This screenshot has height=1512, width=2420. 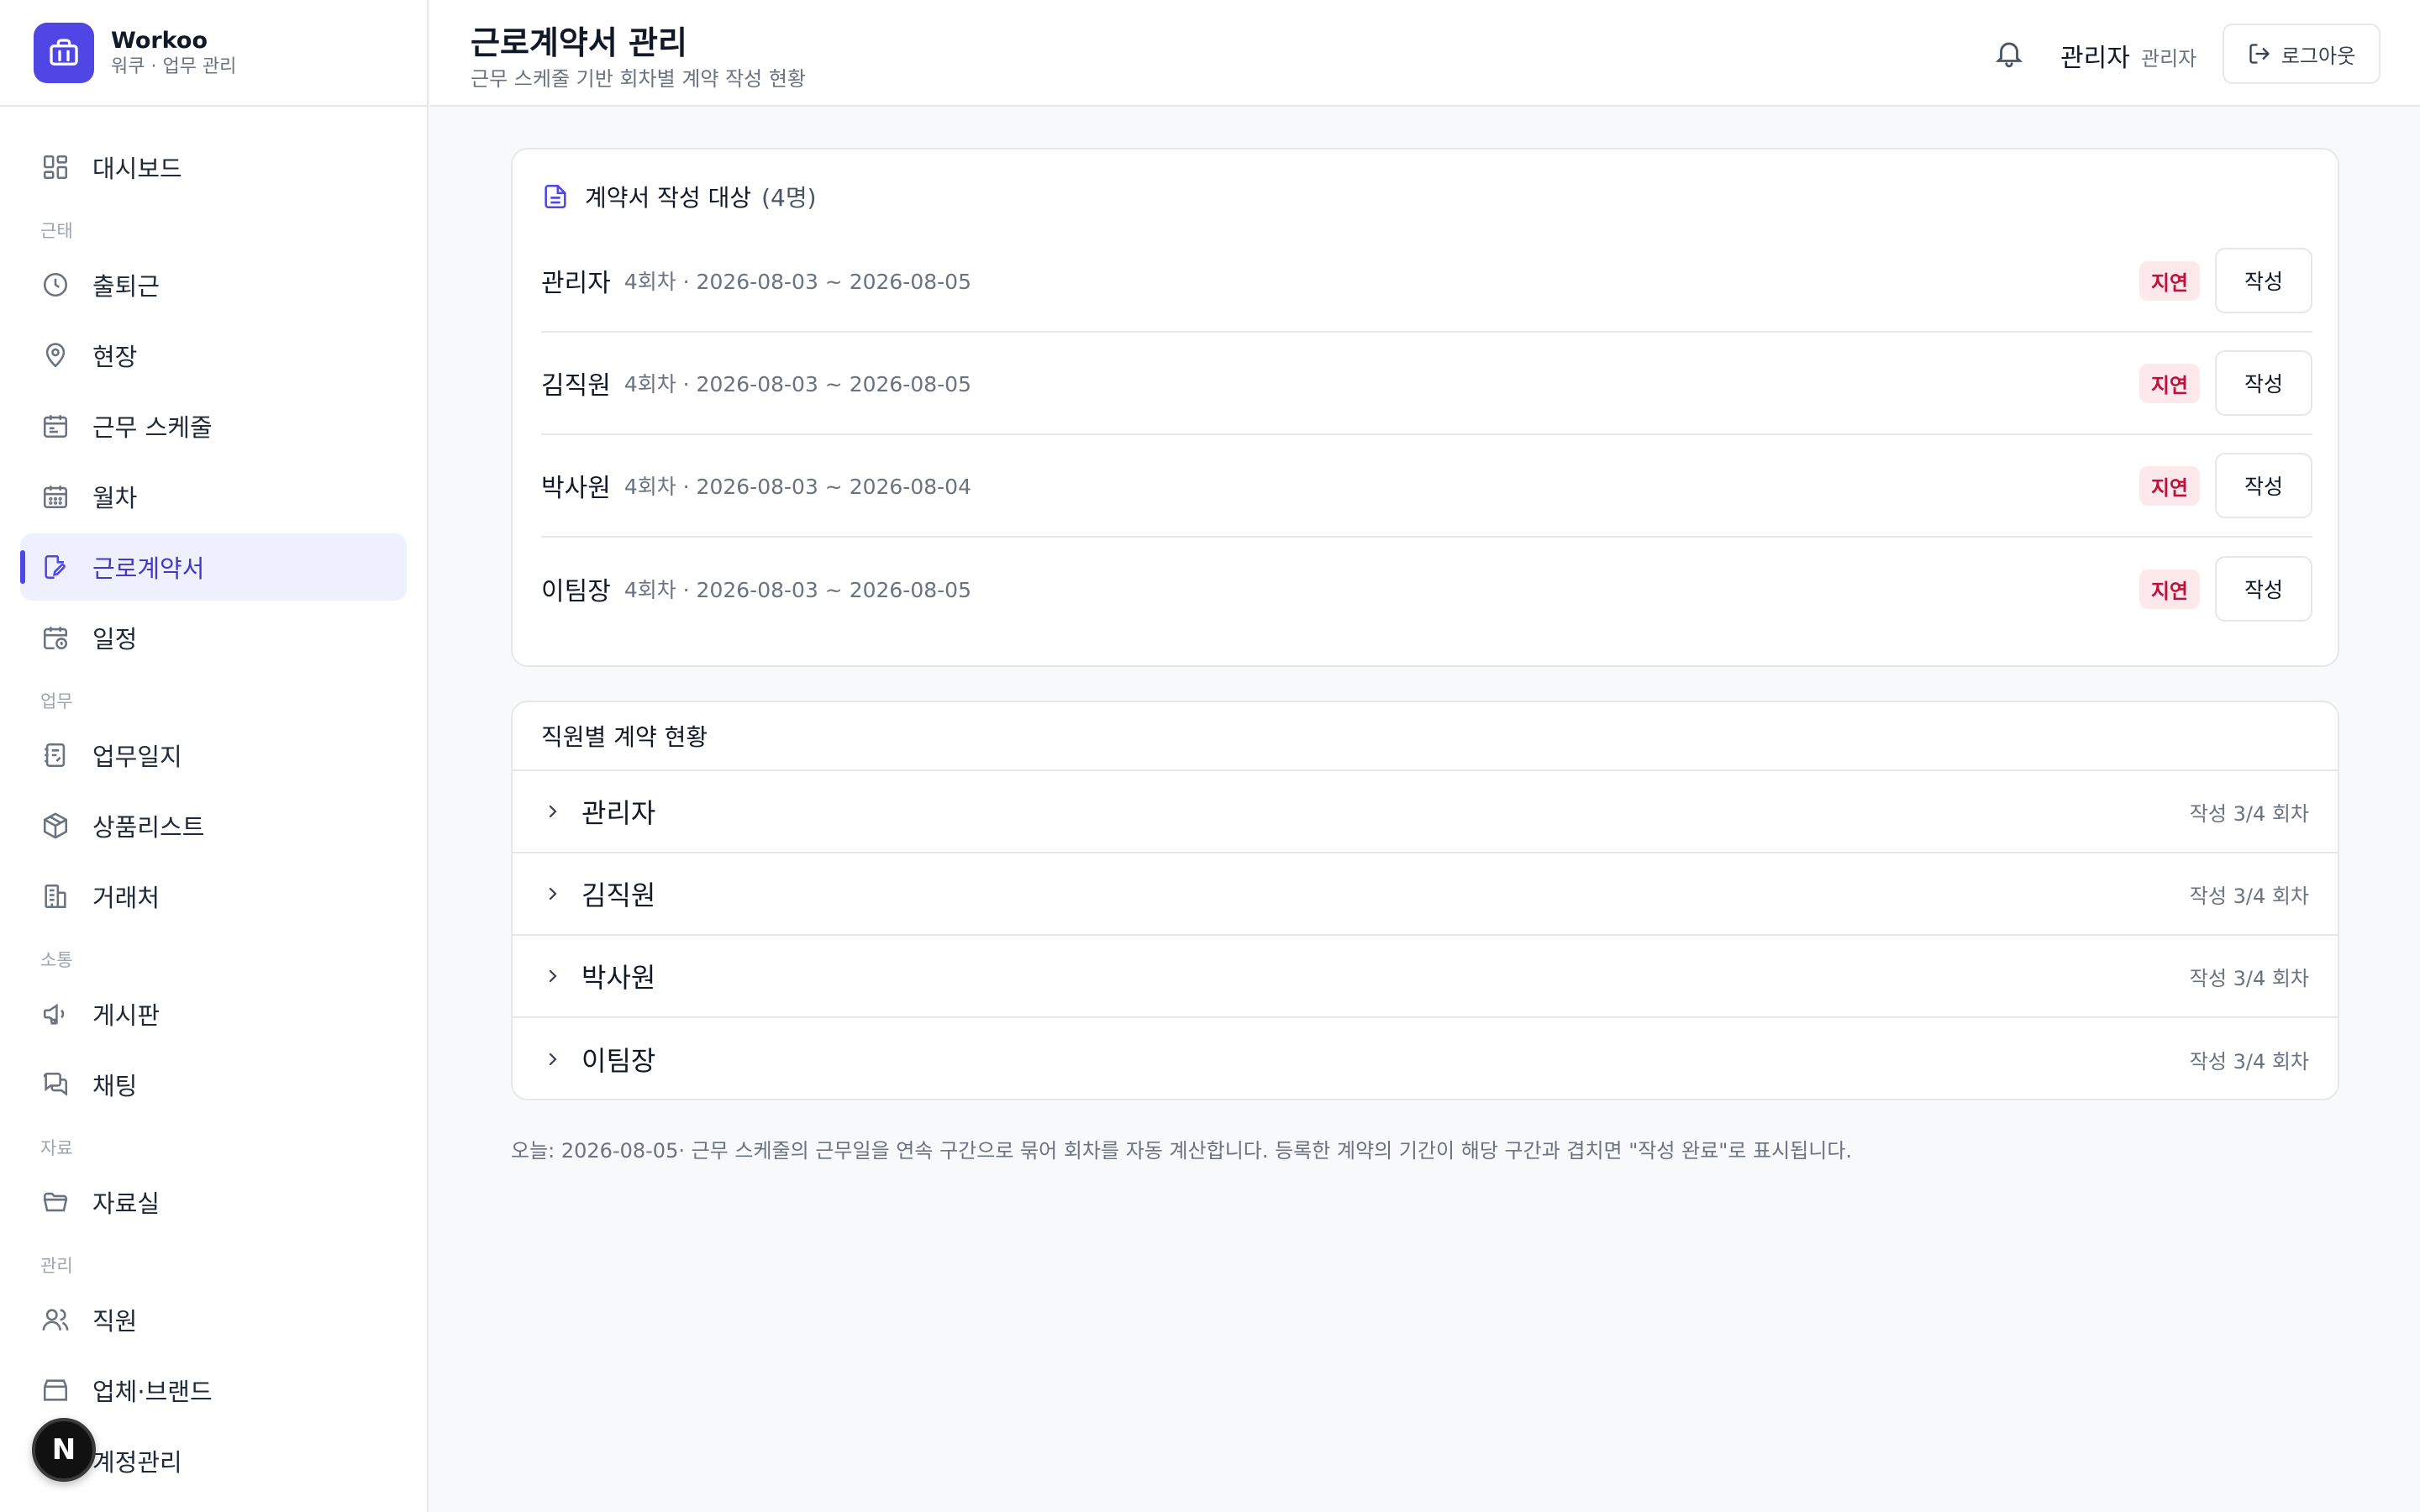 I want to click on clock-icon, so click(x=55, y=285).